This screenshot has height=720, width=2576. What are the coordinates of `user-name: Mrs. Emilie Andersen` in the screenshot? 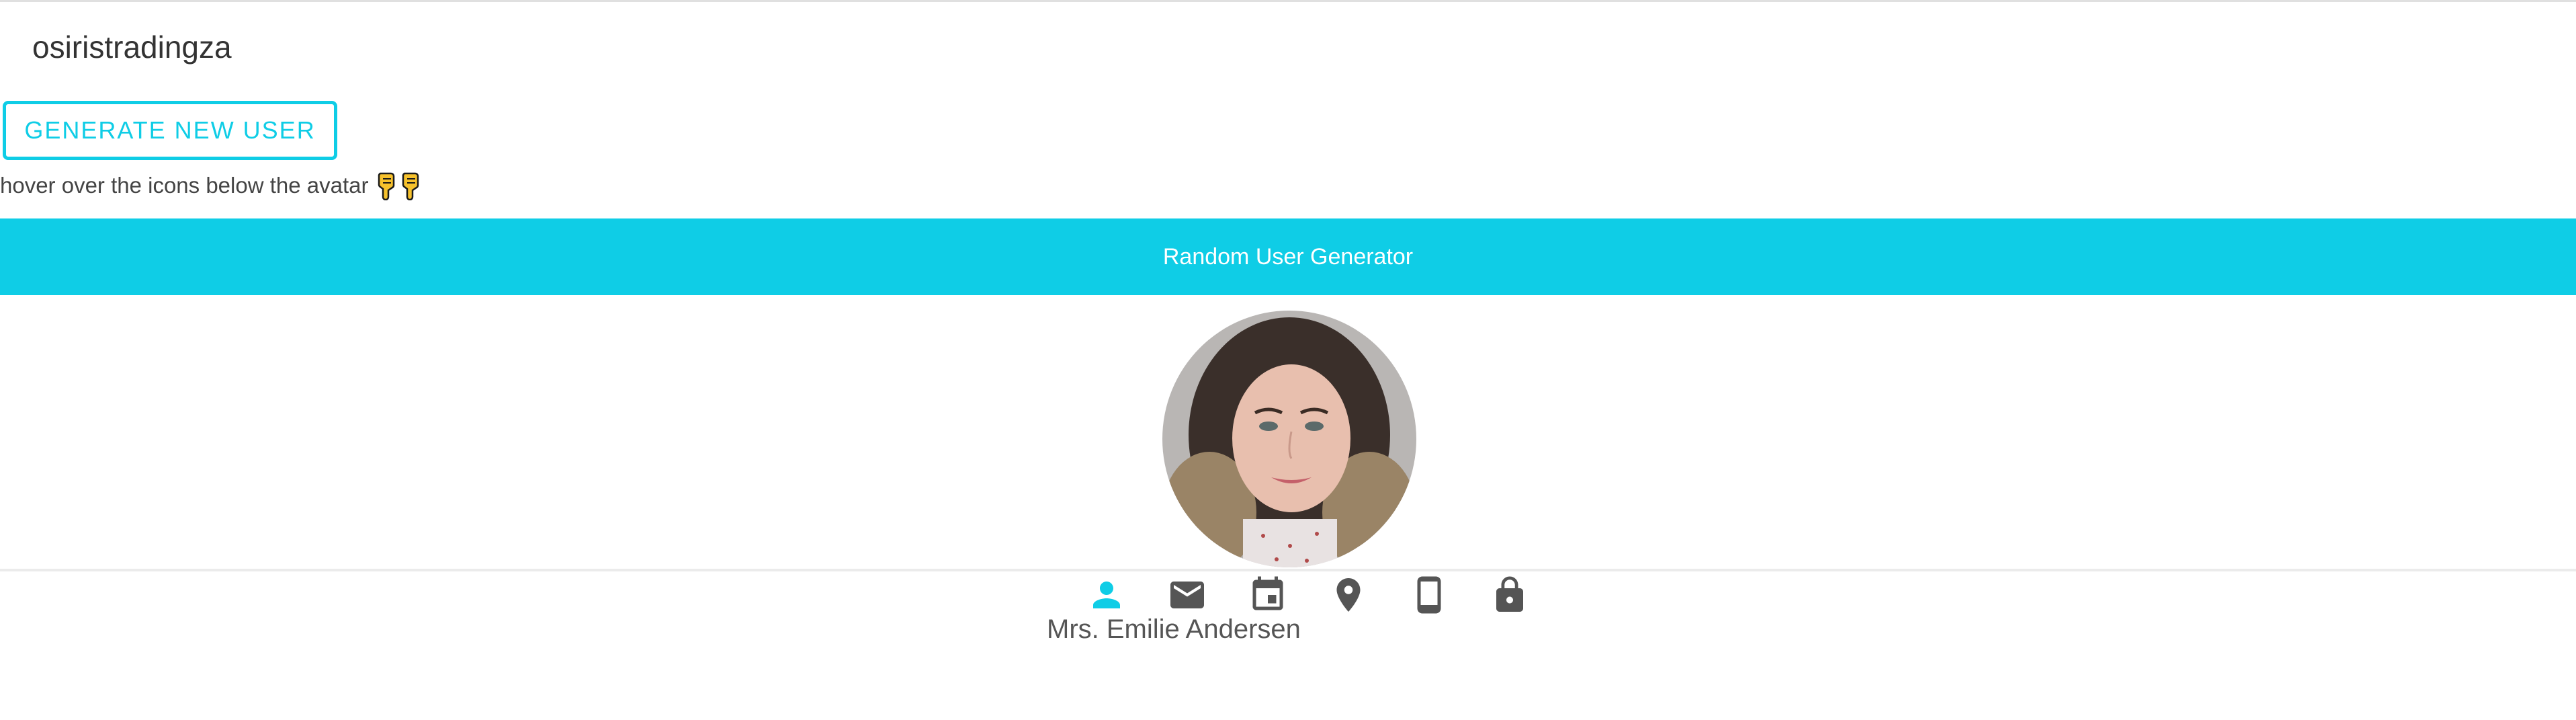 It's located at (1174, 629).